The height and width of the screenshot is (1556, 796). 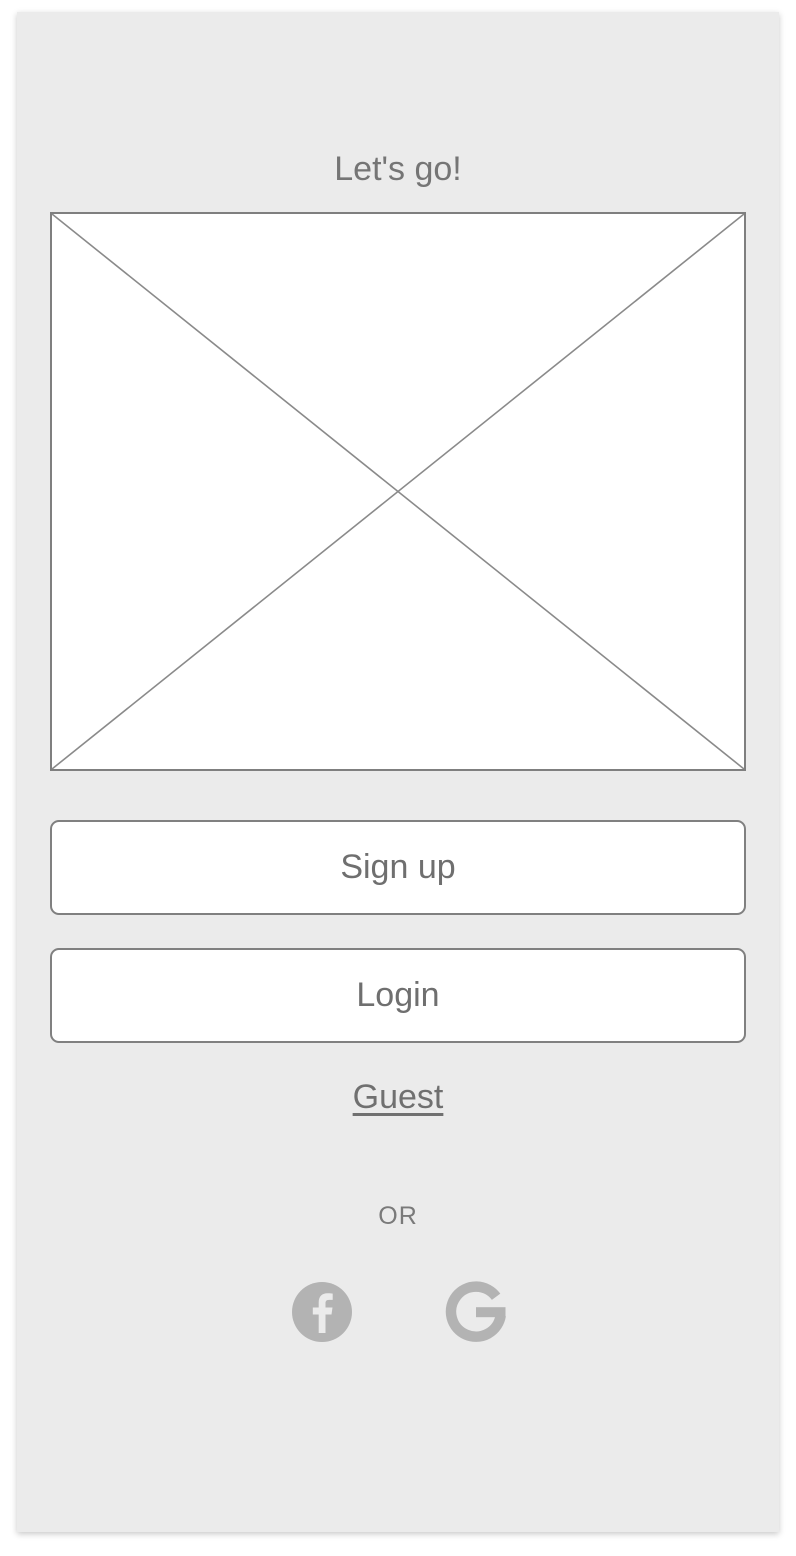 I want to click on facebook-login-button, so click(x=322, y=1312).